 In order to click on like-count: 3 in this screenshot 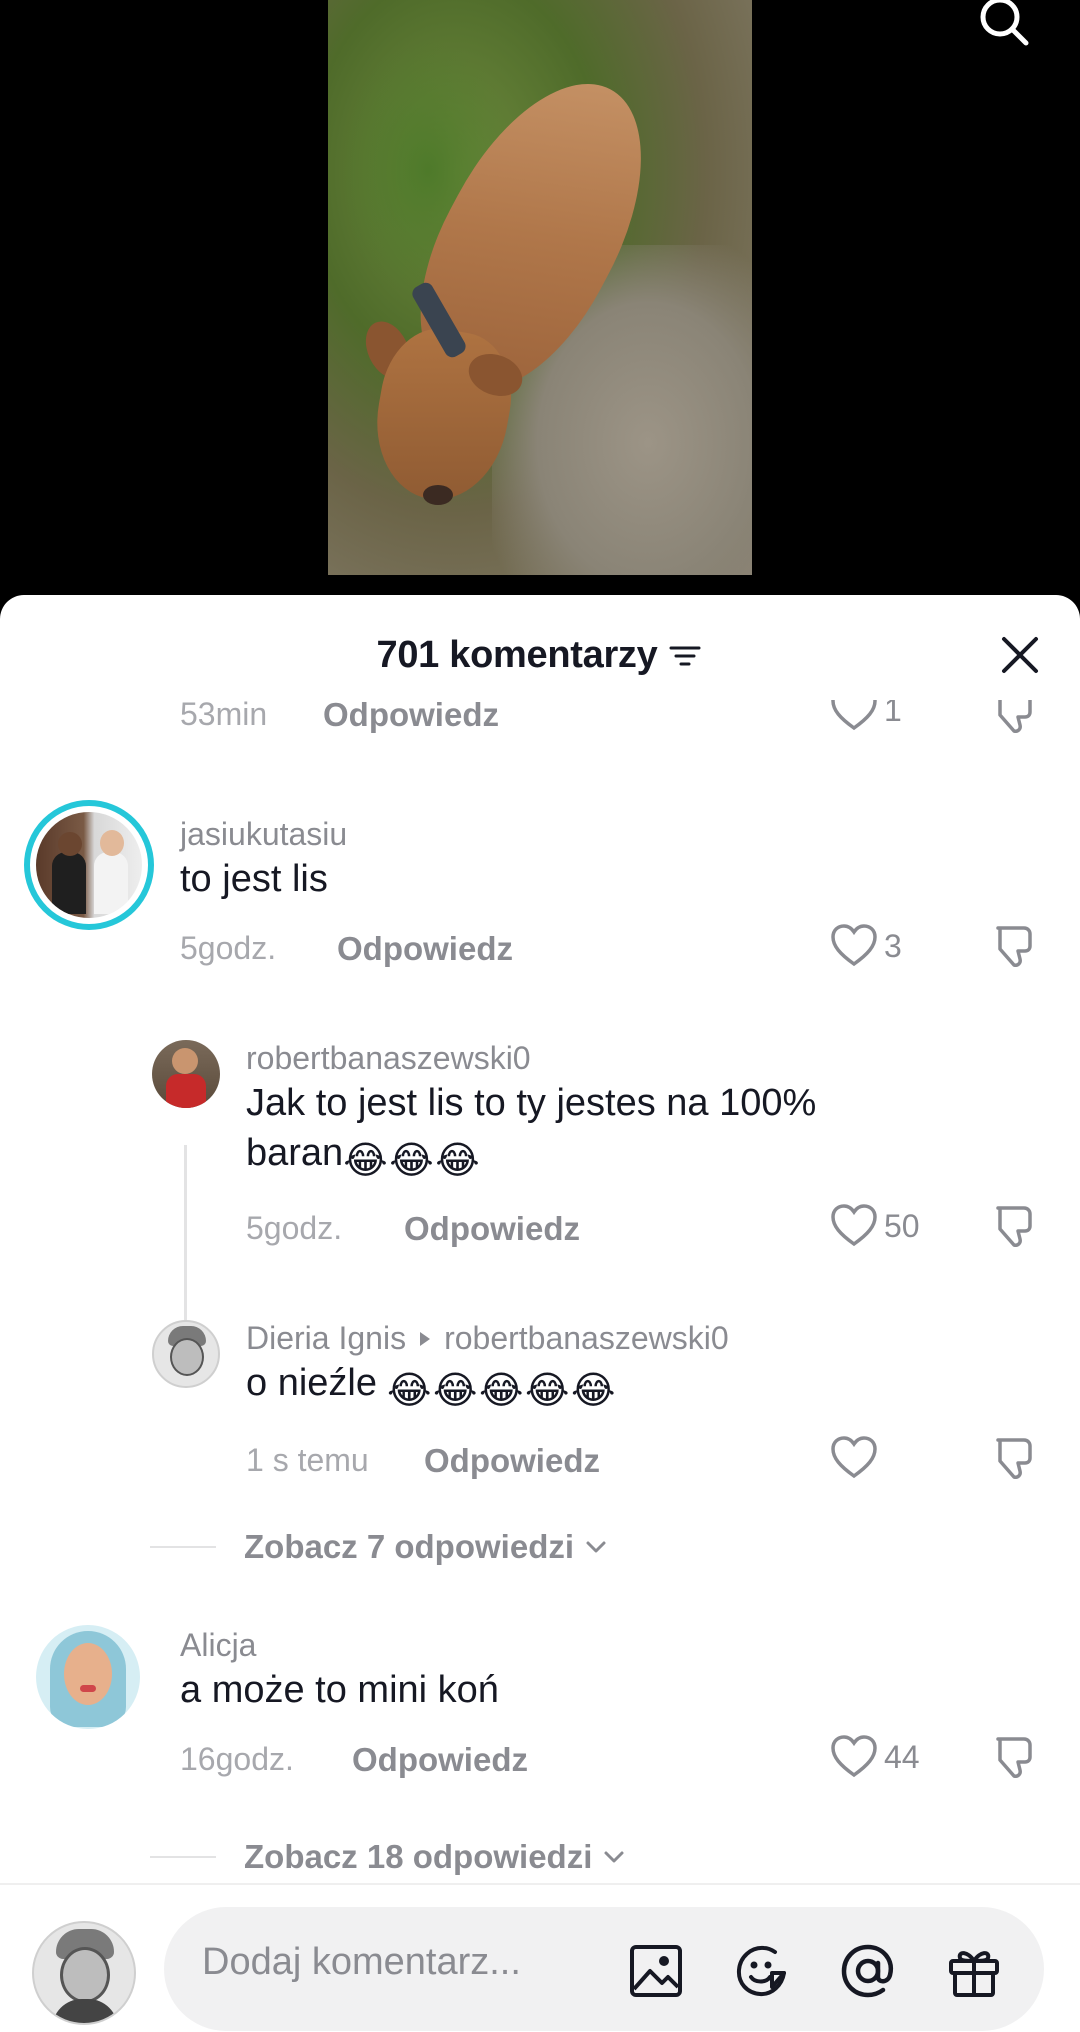, I will do `click(893, 945)`.